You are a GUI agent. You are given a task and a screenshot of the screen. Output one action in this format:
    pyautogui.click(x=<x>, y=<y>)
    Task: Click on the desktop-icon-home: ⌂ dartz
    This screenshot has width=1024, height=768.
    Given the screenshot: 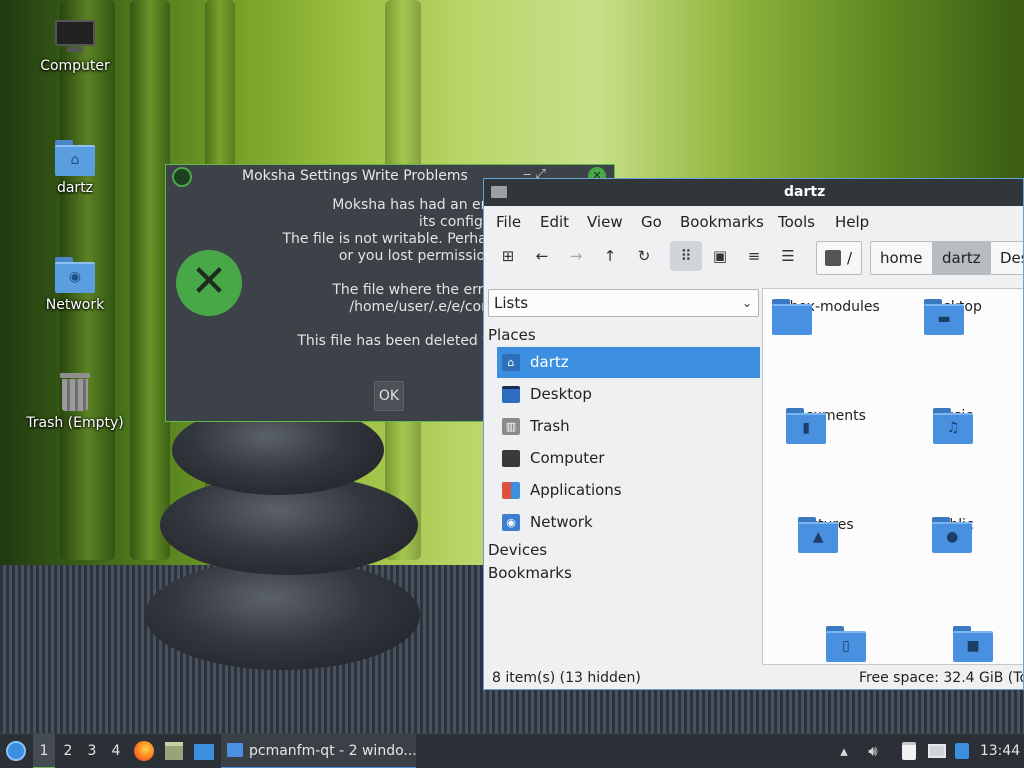 What is the action you would take?
    pyautogui.click(x=75, y=168)
    